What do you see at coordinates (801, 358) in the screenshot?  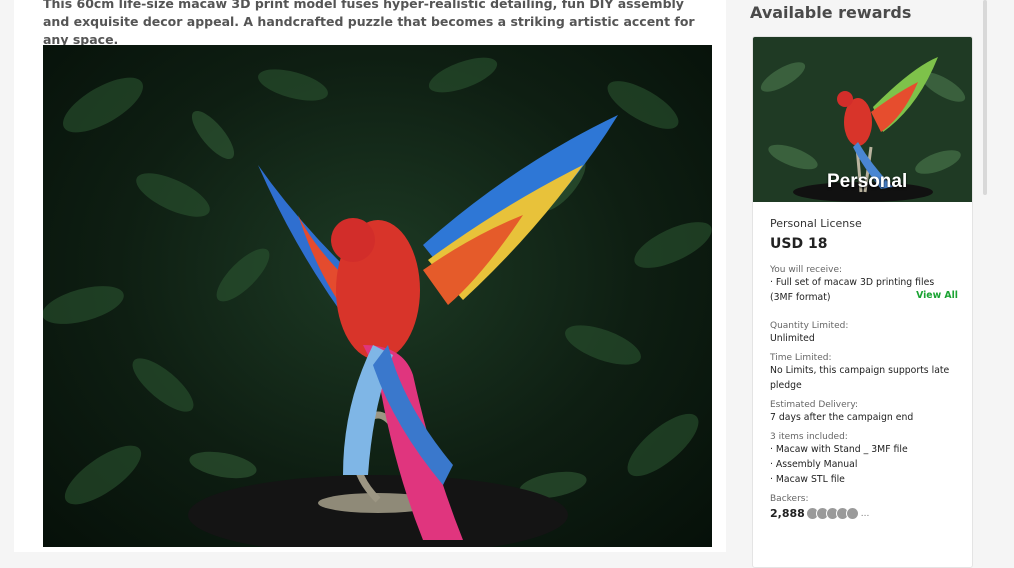 I see `time-label: Time Limited:` at bounding box center [801, 358].